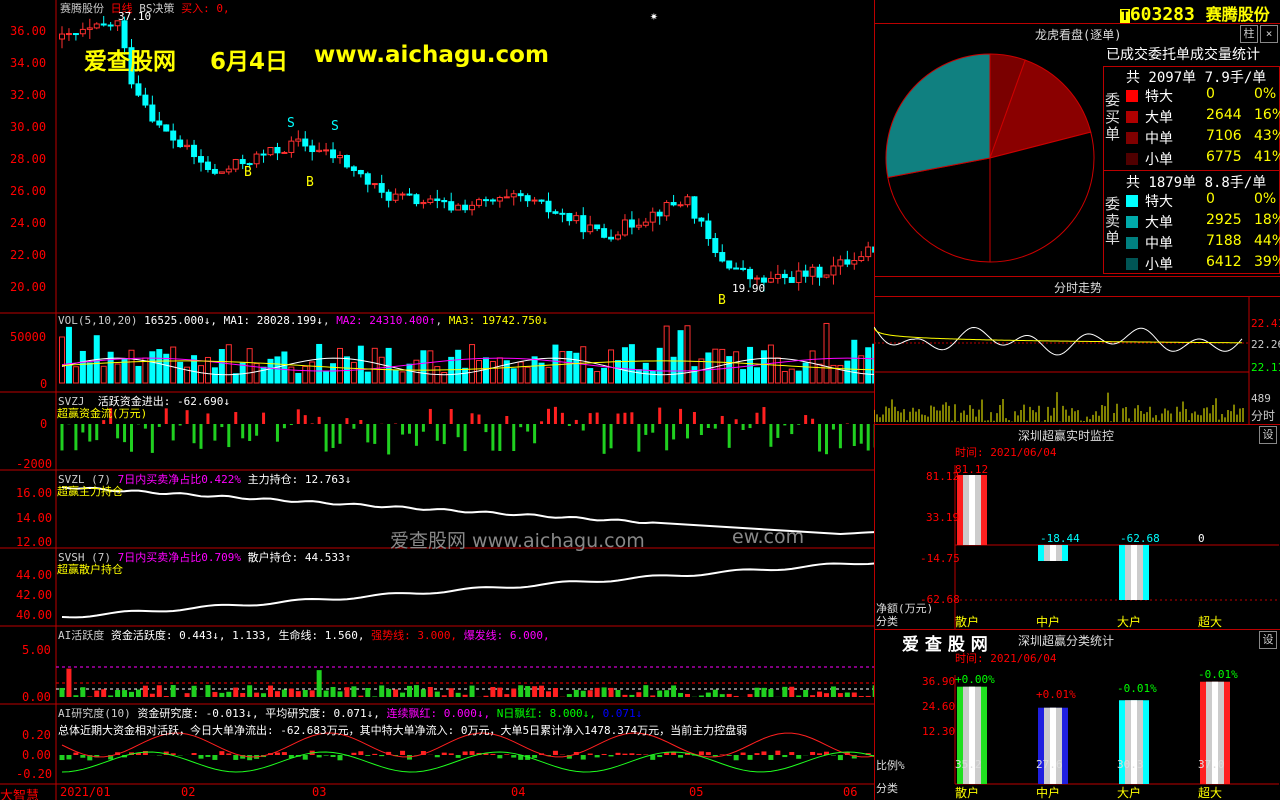 The height and width of the screenshot is (800, 1280). What do you see at coordinates (467, 590) in the screenshot?
I see `retail-holding-line` at bounding box center [467, 590].